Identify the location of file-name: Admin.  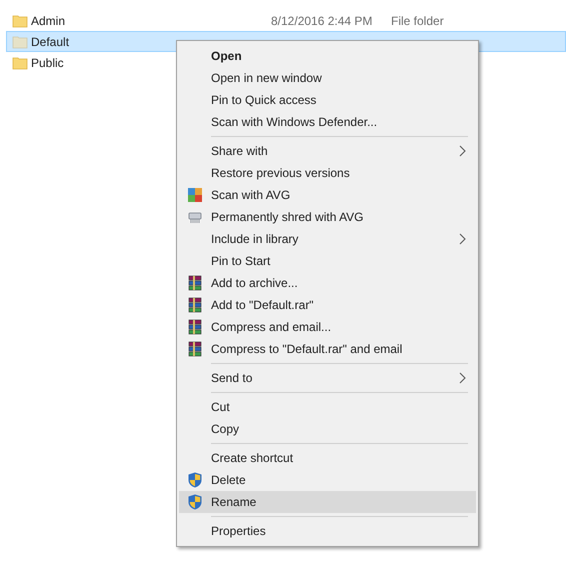
(48, 21).